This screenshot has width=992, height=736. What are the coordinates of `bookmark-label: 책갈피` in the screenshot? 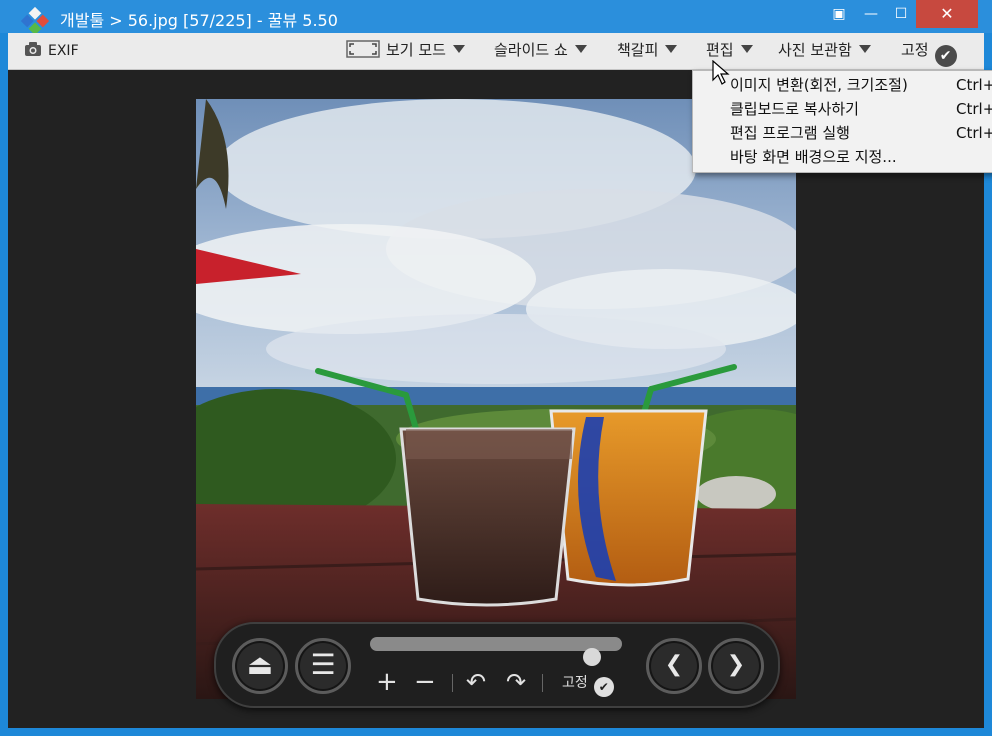 It's located at (638, 50).